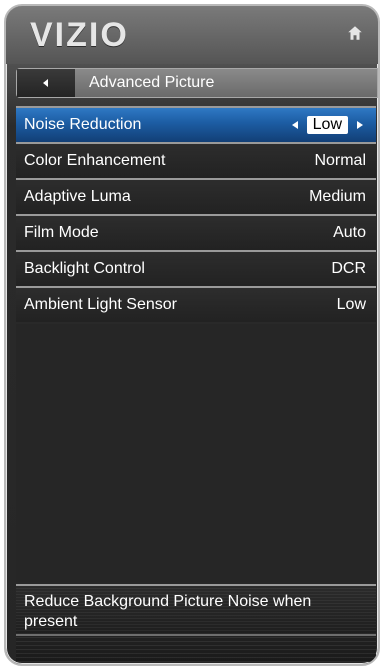 Image resolution: width=383 pixels, height=668 pixels. Describe the element at coordinates (77, 196) in the screenshot. I see `menu-item-label: Adaptive Luma` at that location.